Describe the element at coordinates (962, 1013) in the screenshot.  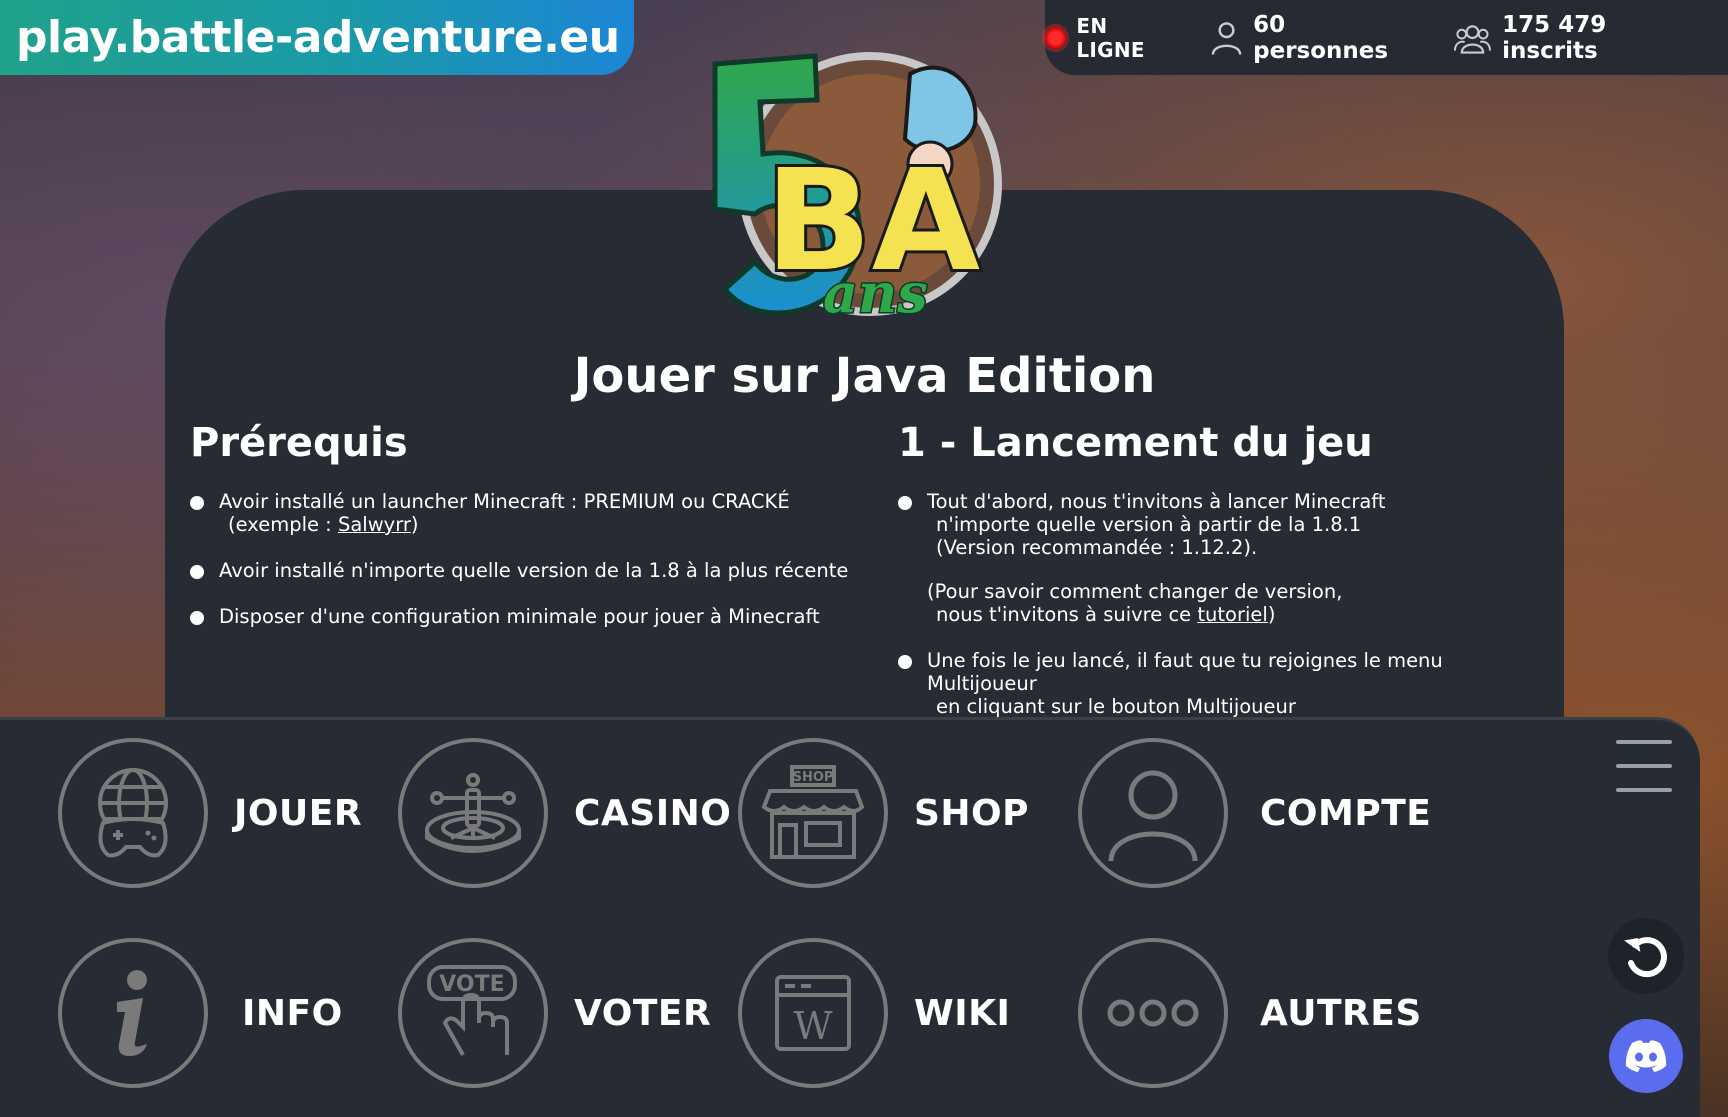
I see `nav-label: WIKI` at that location.